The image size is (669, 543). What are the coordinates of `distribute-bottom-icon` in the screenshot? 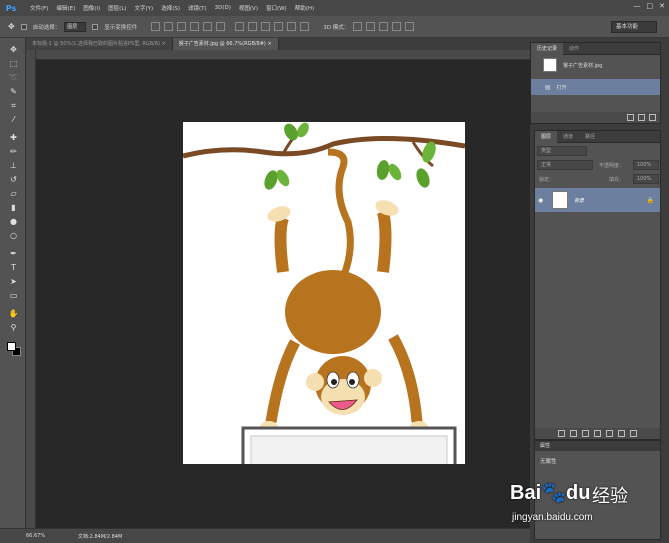 It's located at (266, 26).